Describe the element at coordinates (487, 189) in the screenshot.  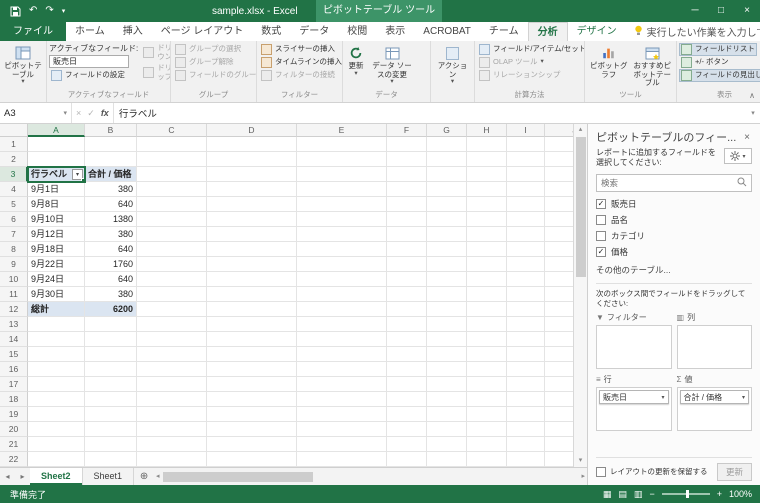
I see `cell-H4` at that location.